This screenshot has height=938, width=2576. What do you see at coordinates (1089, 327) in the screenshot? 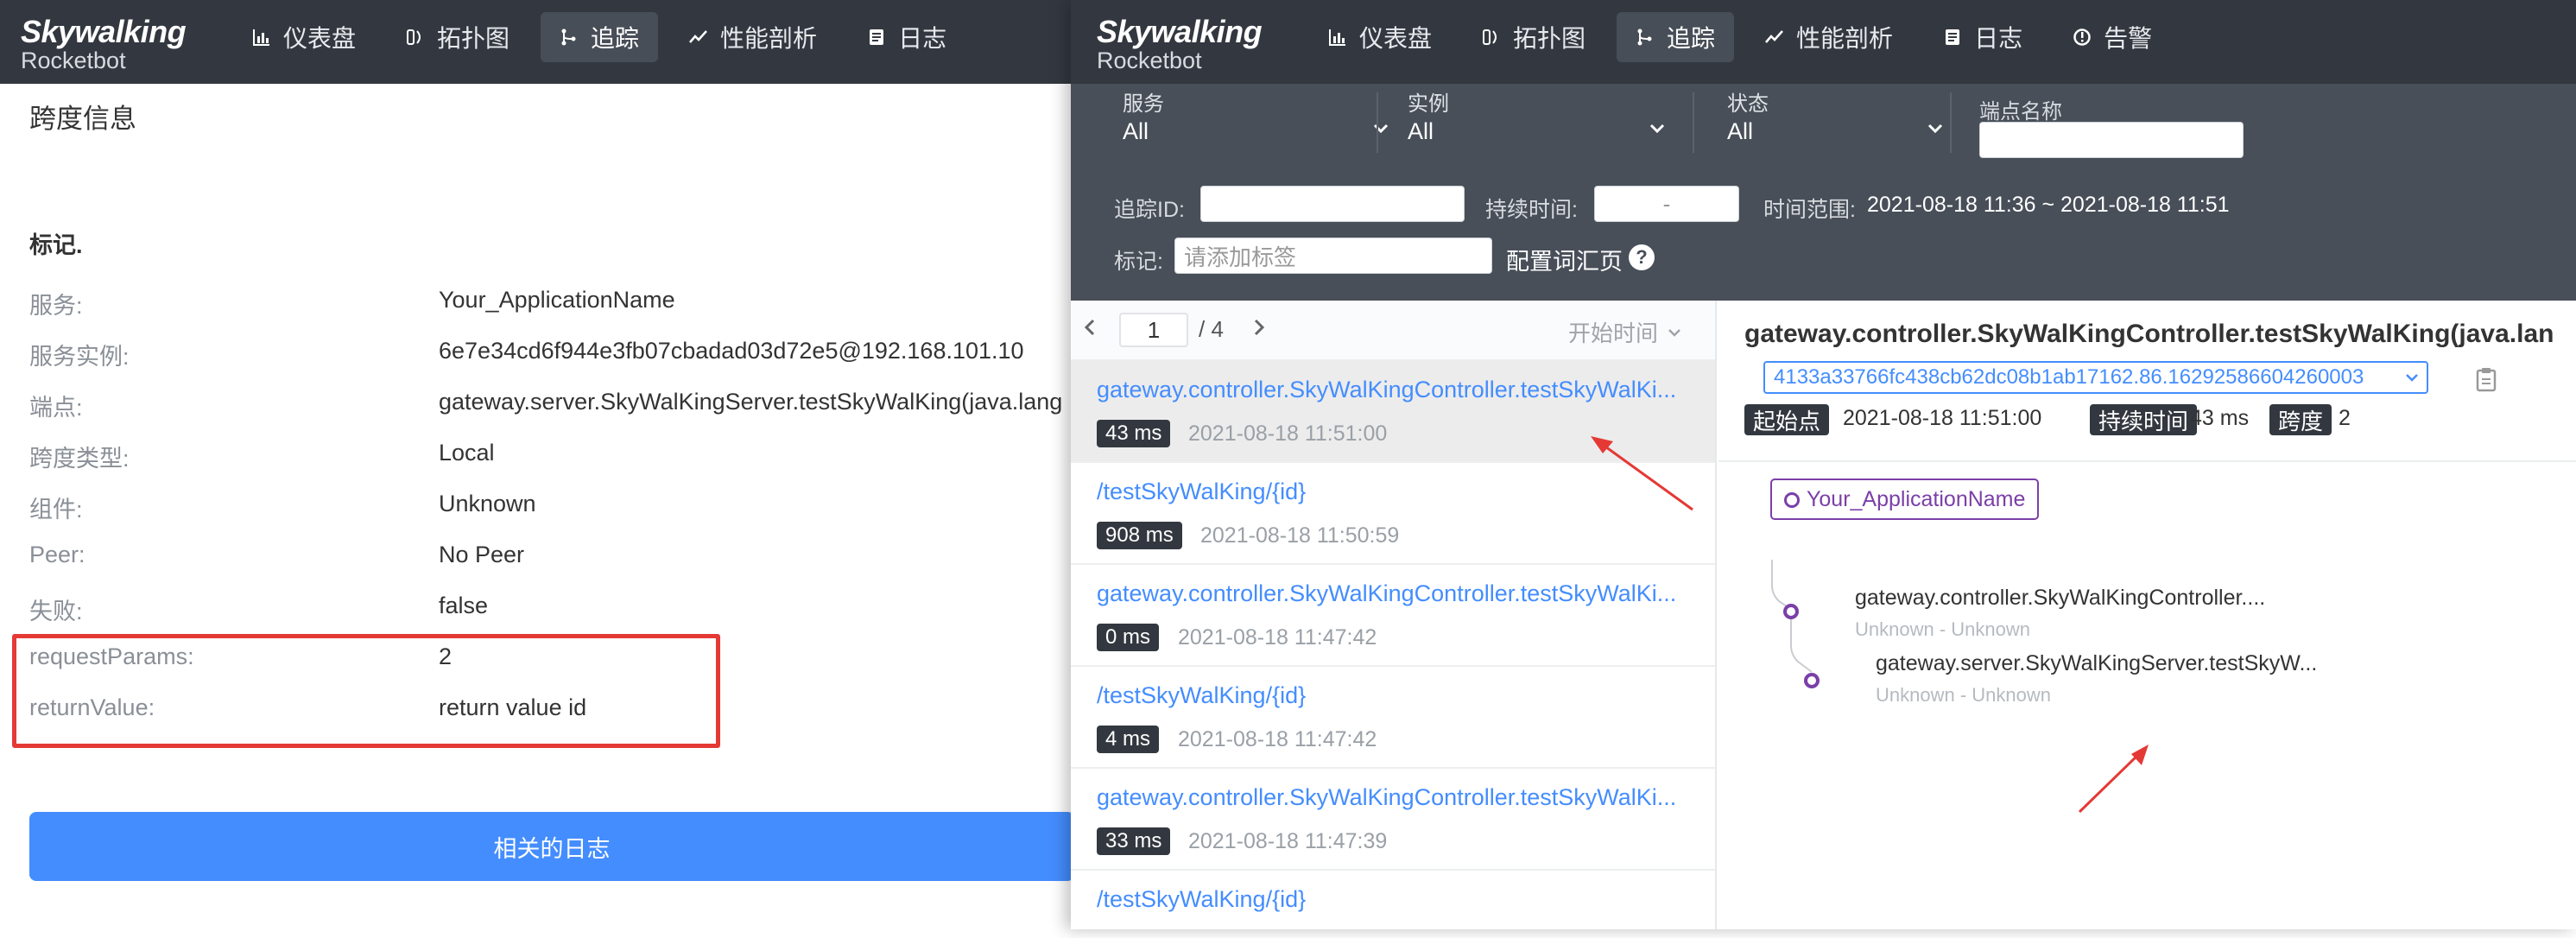
I see `chevron-left-icon` at bounding box center [1089, 327].